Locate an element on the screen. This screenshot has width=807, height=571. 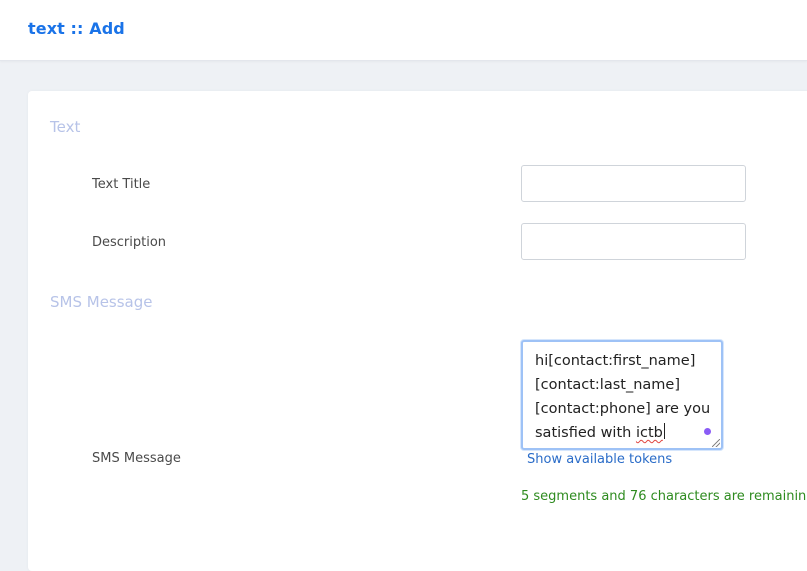
resize-handle-icon is located at coordinates (716, 443).